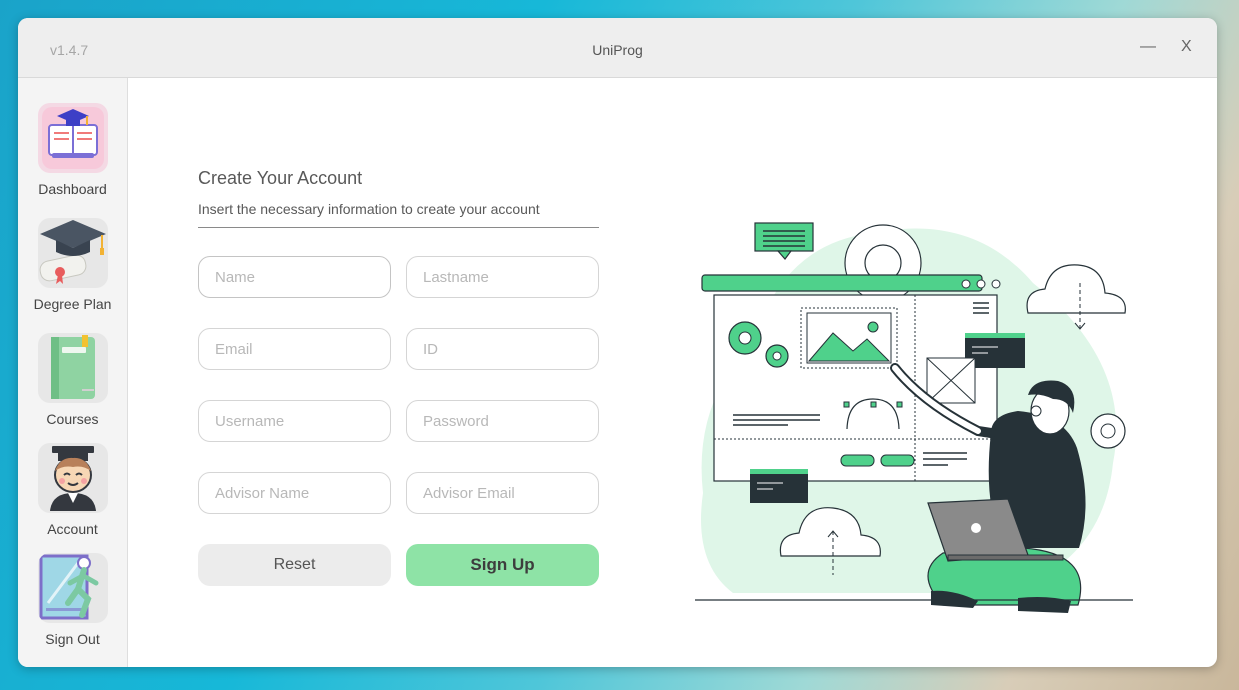 This screenshot has width=1239, height=690. Describe the element at coordinates (72, 189) in the screenshot. I see `sidebar-item-label: Dashboard` at that location.